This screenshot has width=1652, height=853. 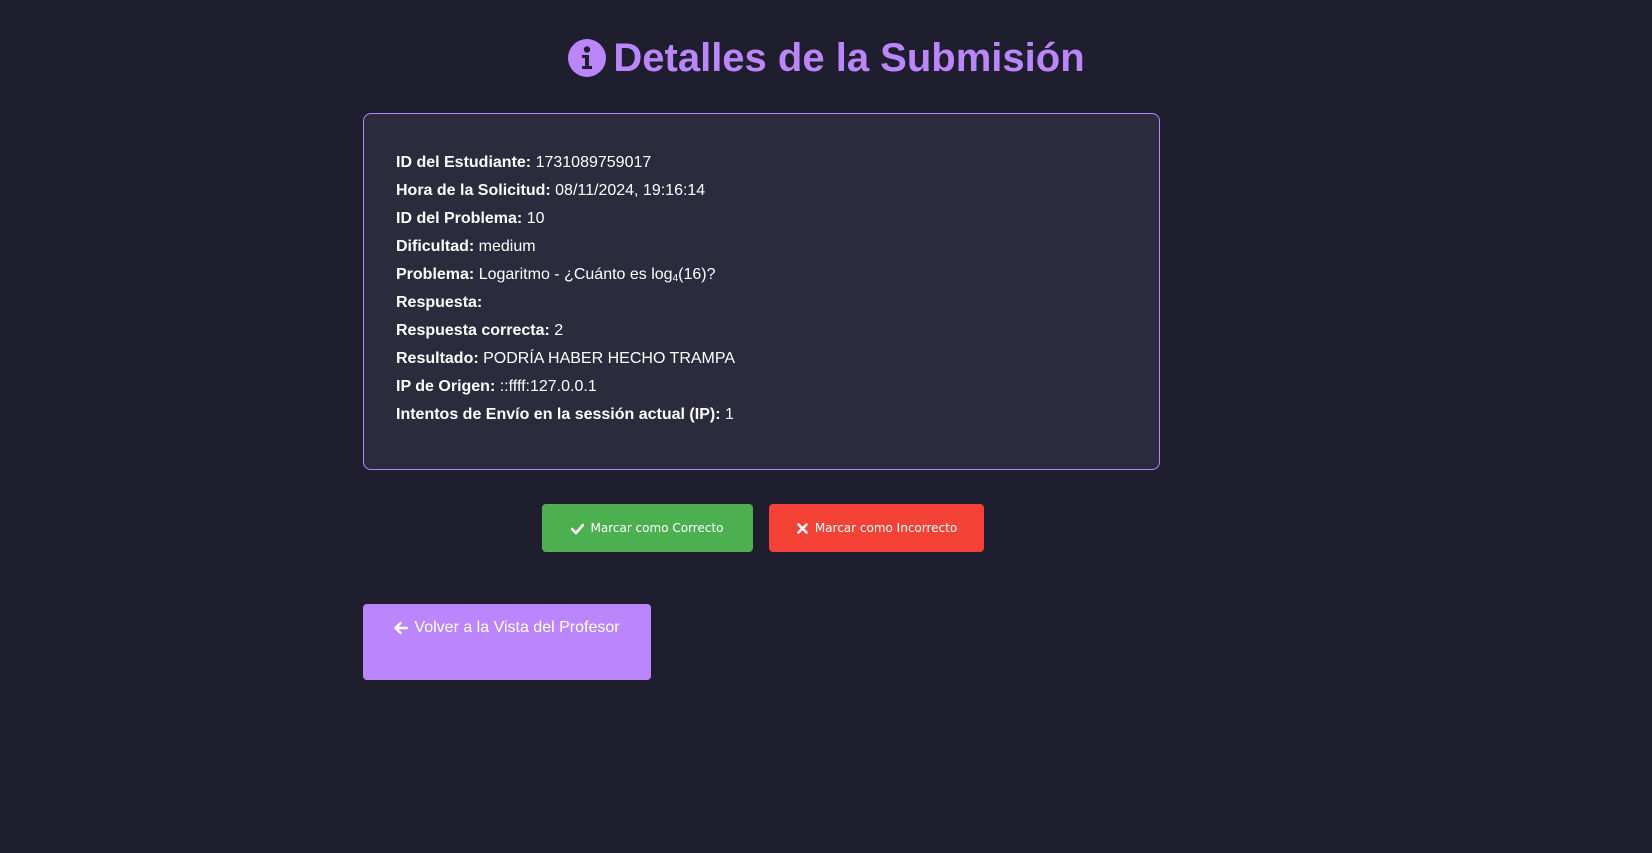 What do you see at coordinates (473, 330) in the screenshot?
I see `detail-label: Respuesta correcta:` at bounding box center [473, 330].